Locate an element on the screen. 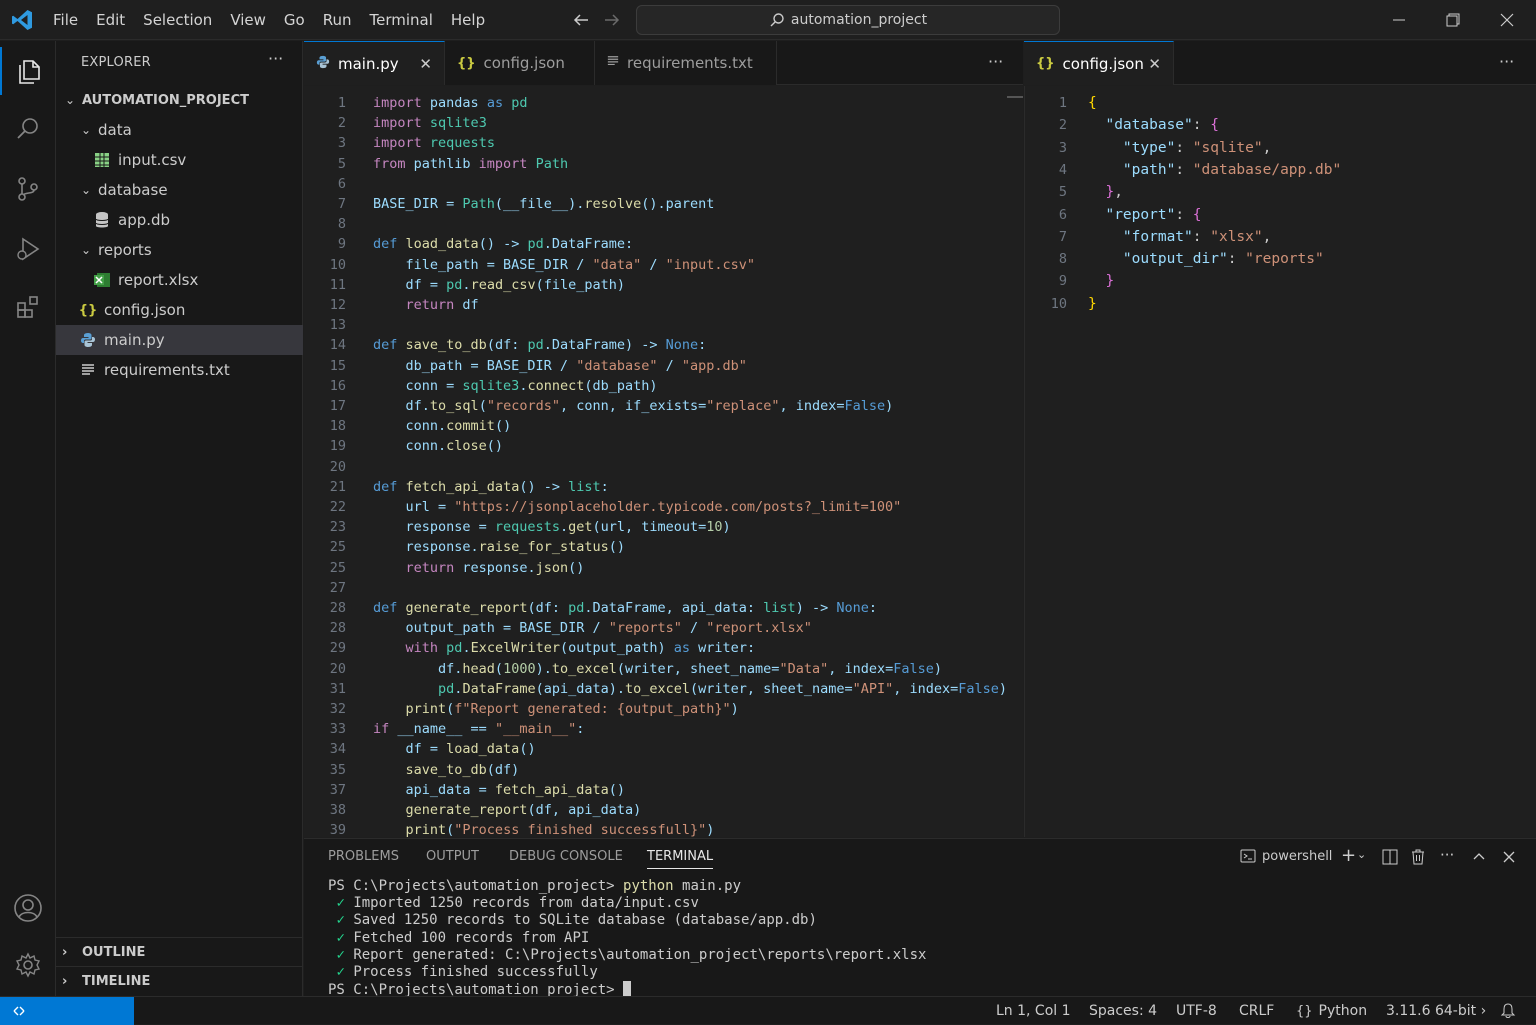 The width and height of the screenshot is (1536, 1025). explorer-activity-button is located at coordinates (28, 71).